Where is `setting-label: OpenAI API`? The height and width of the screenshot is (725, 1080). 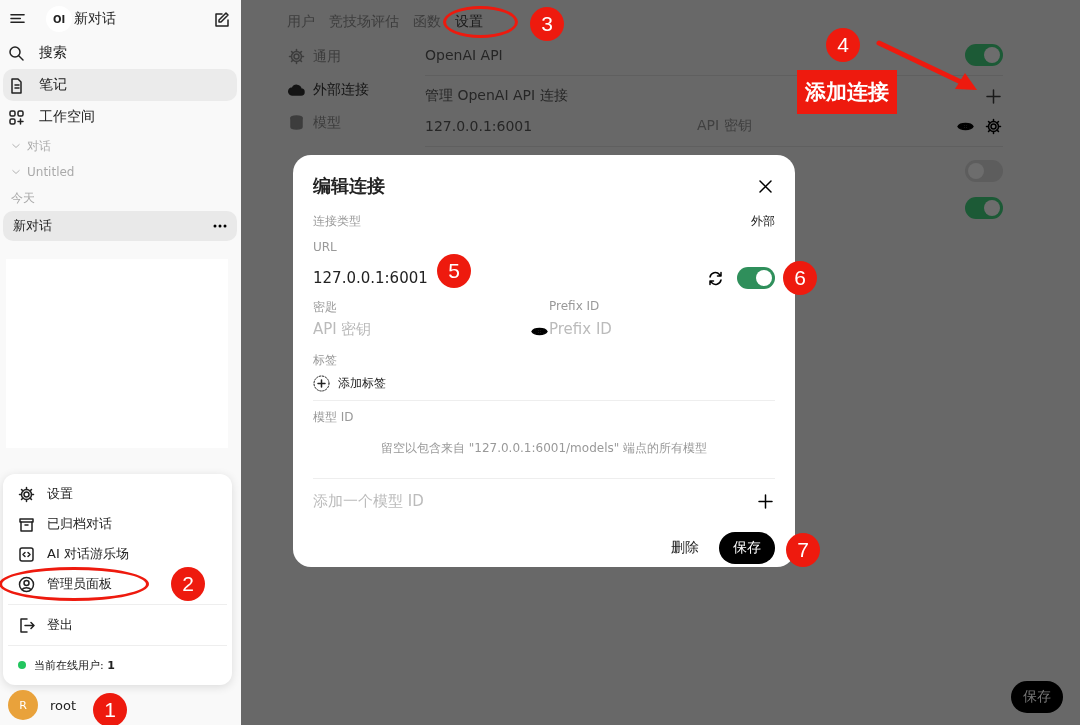
setting-label: OpenAI API is located at coordinates (464, 55).